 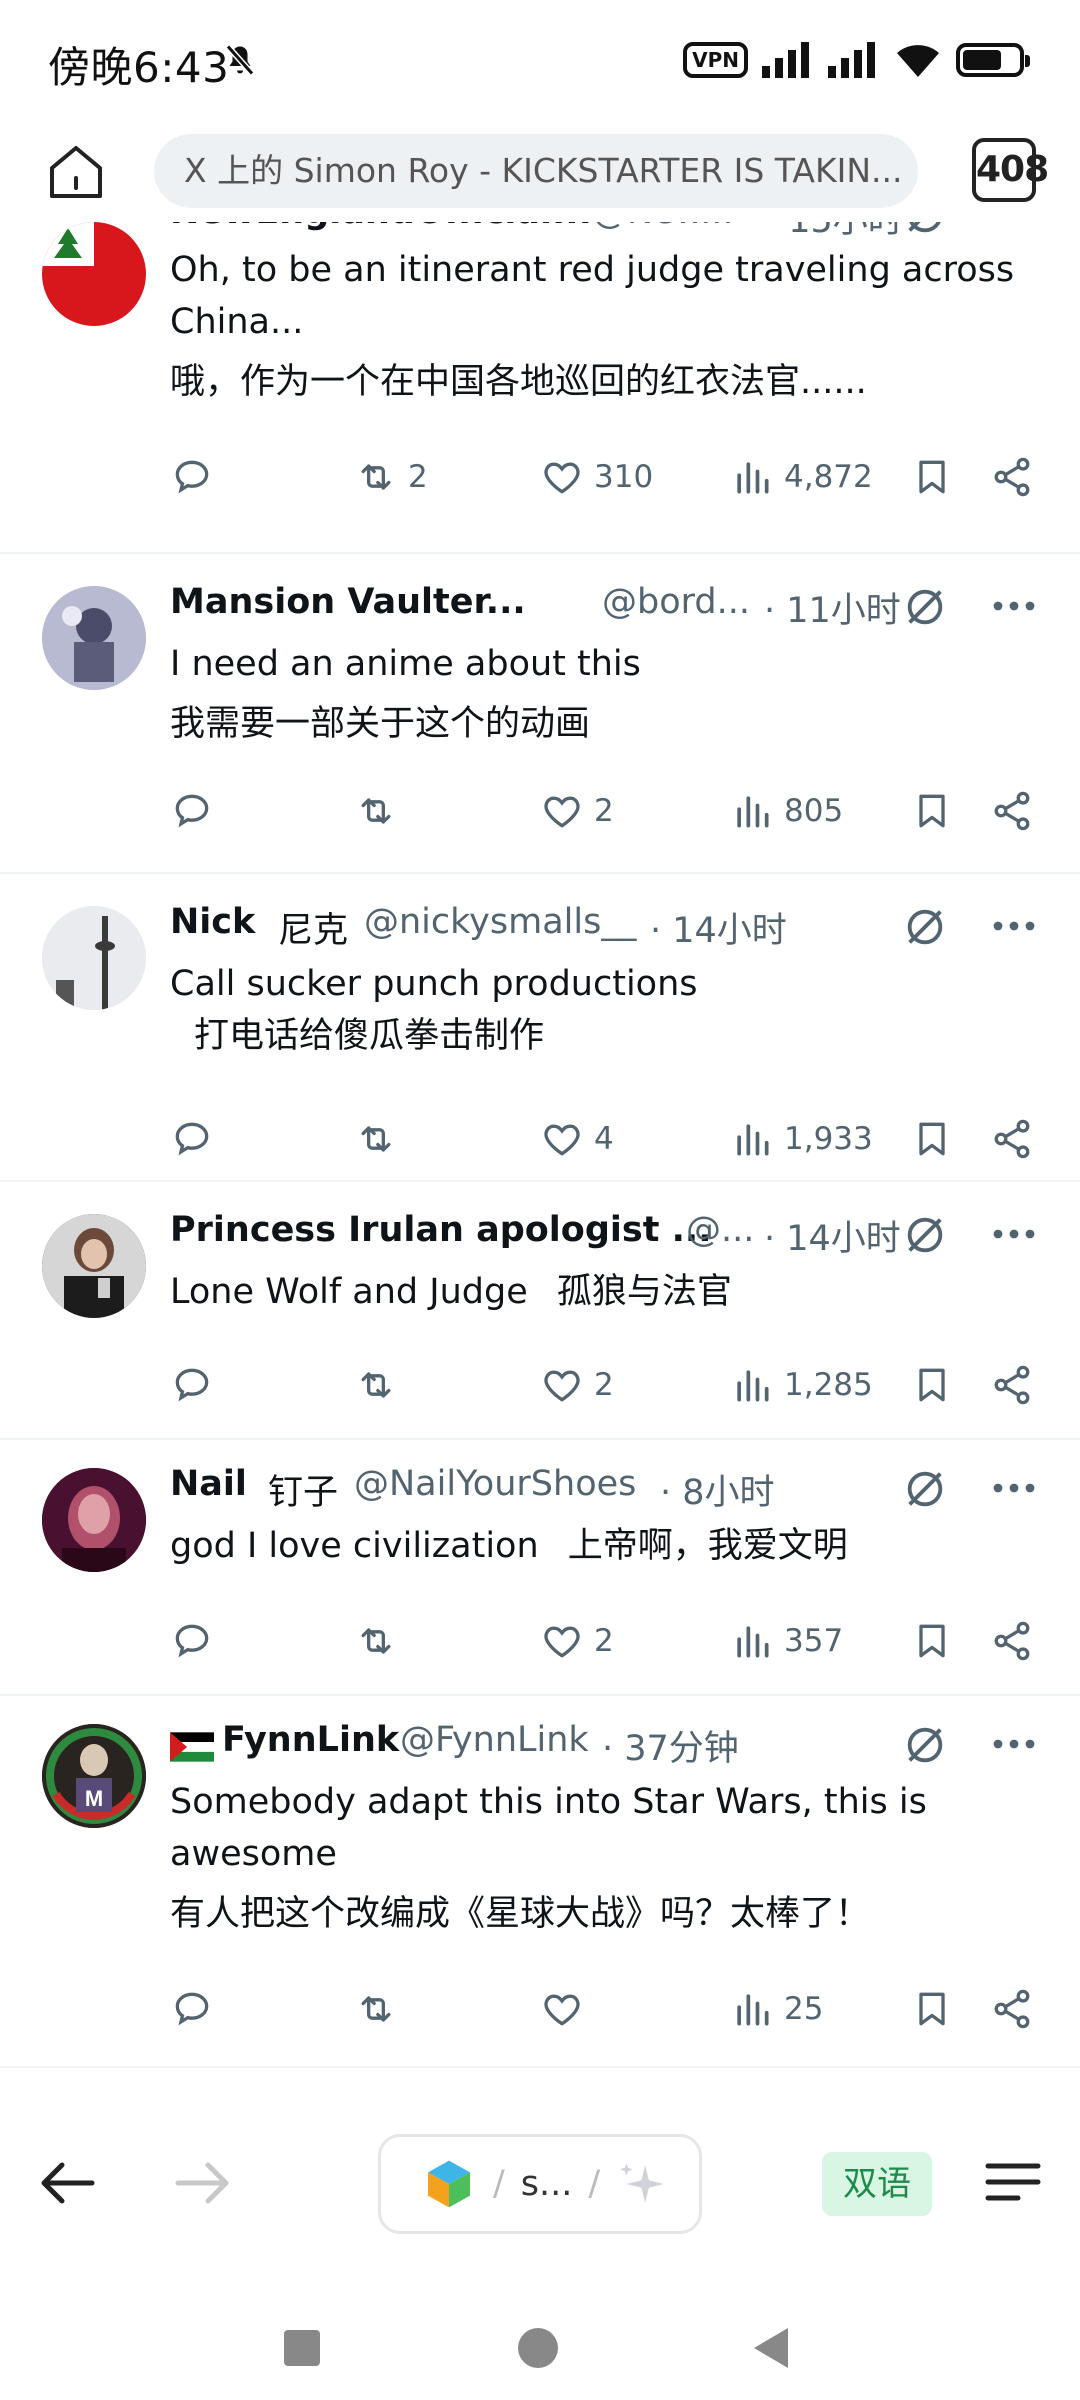 What do you see at coordinates (596, 477) in the screenshot?
I see `like-button: 310` at bounding box center [596, 477].